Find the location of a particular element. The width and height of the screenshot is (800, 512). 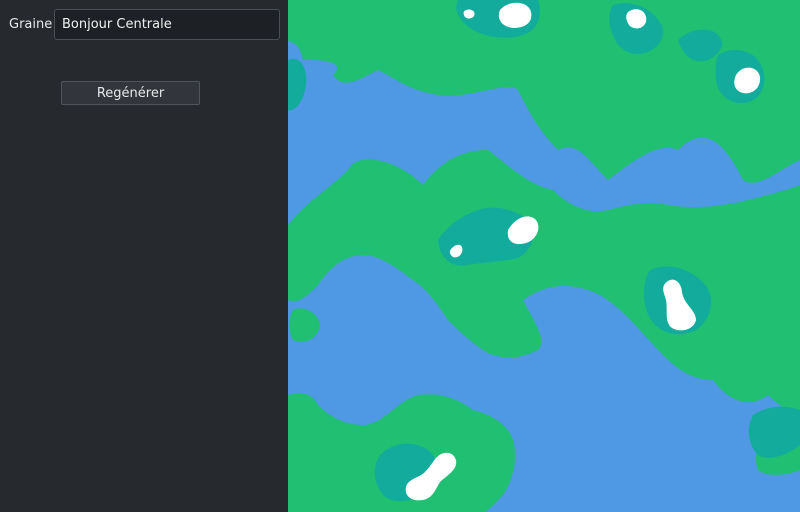

seed-input is located at coordinates (167, 24).